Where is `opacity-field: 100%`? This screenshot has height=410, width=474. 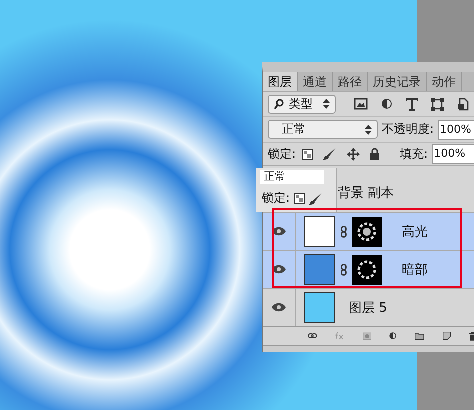
opacity-field: 100% is located at coordinates (456, 130).